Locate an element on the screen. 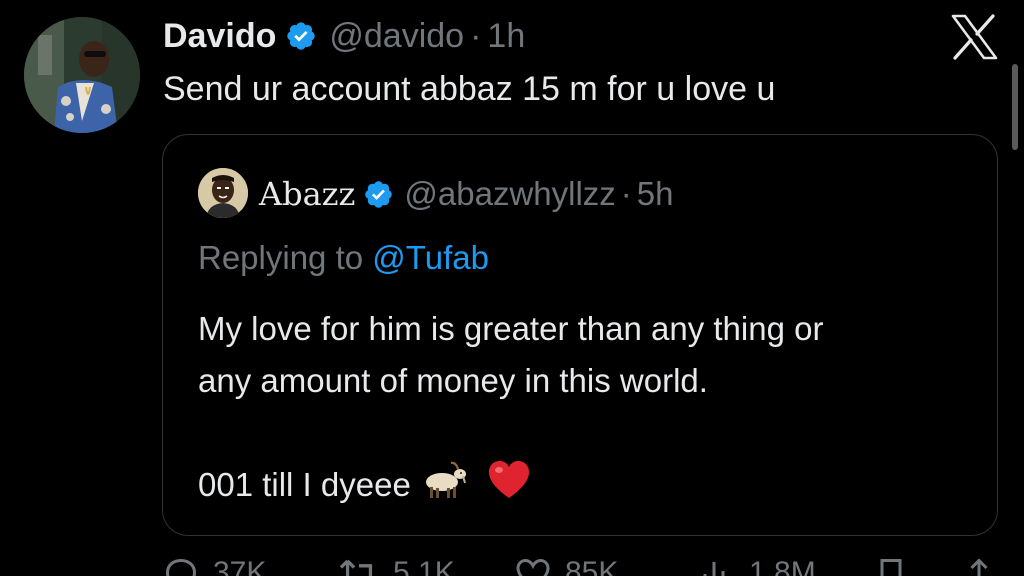  views-button: 1.8M is located at coordinates (757, 566).